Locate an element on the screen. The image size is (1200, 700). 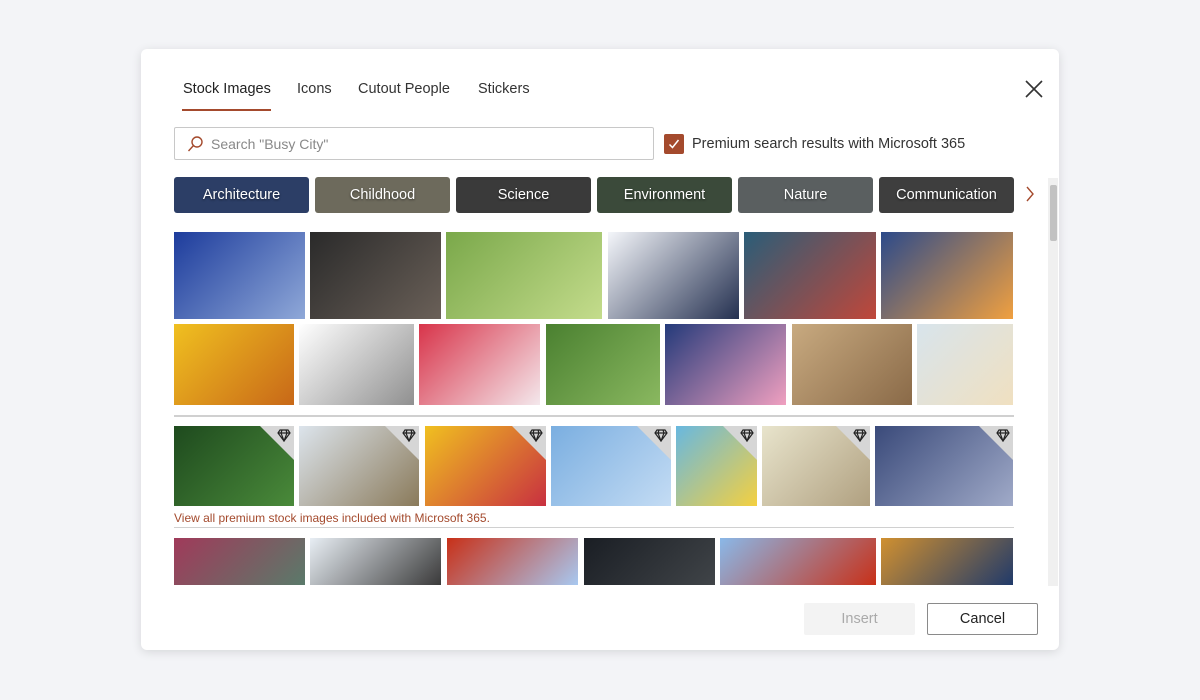
scrollbar-thumb is located at coordinates (1053, 213).